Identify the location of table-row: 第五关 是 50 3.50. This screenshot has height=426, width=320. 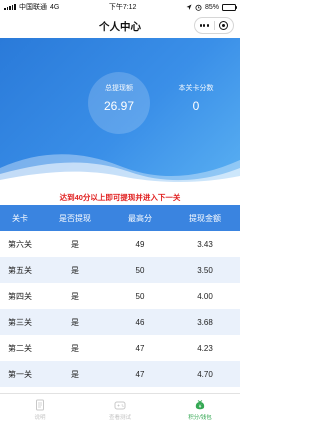
(120, 270).